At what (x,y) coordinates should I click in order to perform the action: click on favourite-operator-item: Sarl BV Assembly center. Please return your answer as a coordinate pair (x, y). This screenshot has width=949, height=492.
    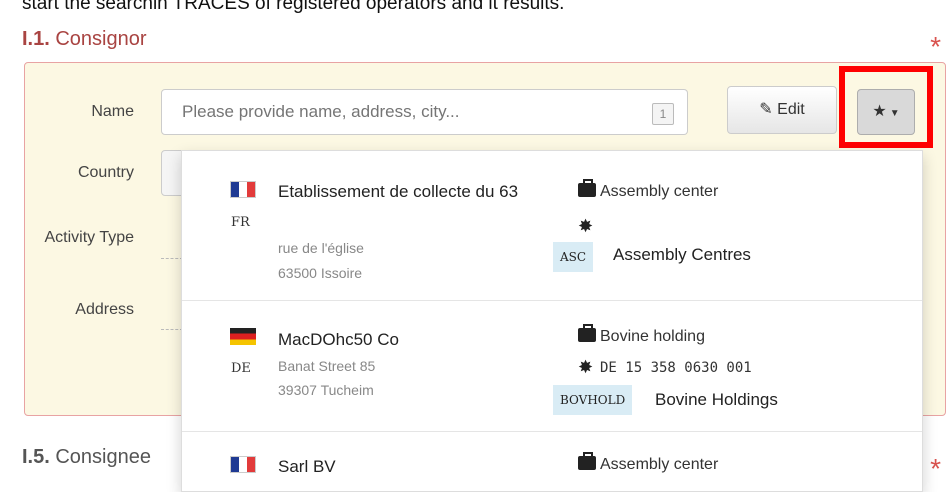
    Looking at the image, I should click on (552, 461).